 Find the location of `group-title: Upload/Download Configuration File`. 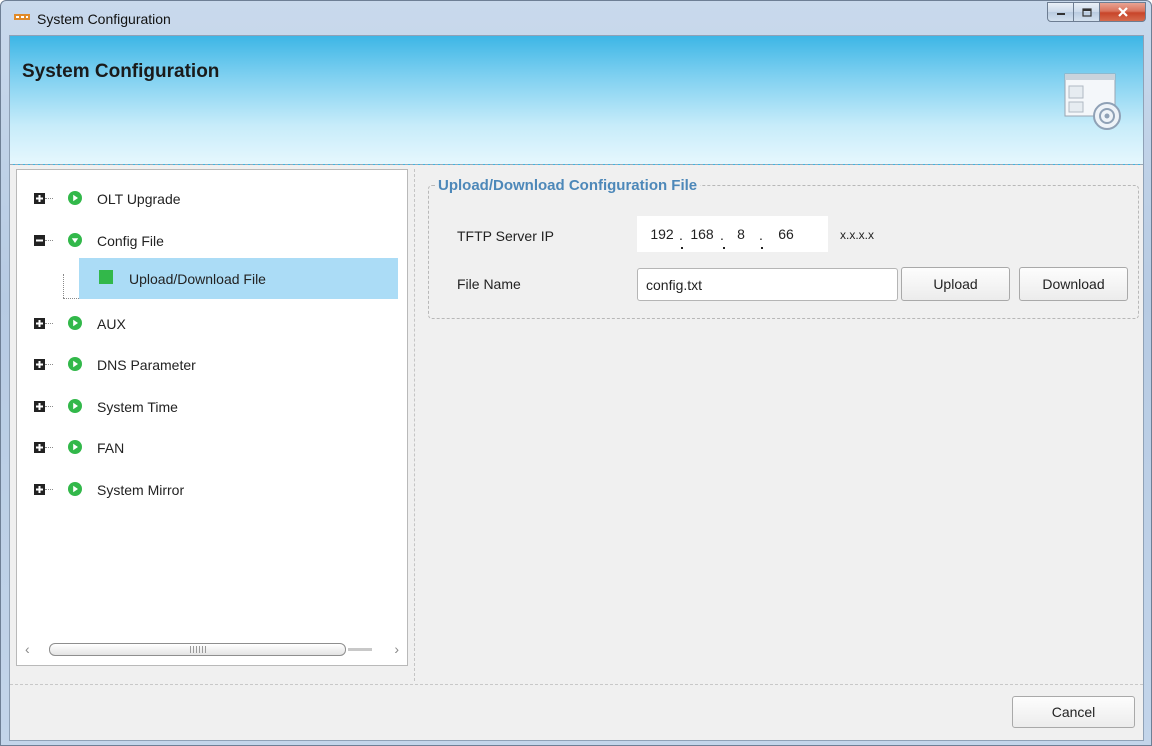

group-title: Upload/Download Configuration File is located at coordinates (568, 185).